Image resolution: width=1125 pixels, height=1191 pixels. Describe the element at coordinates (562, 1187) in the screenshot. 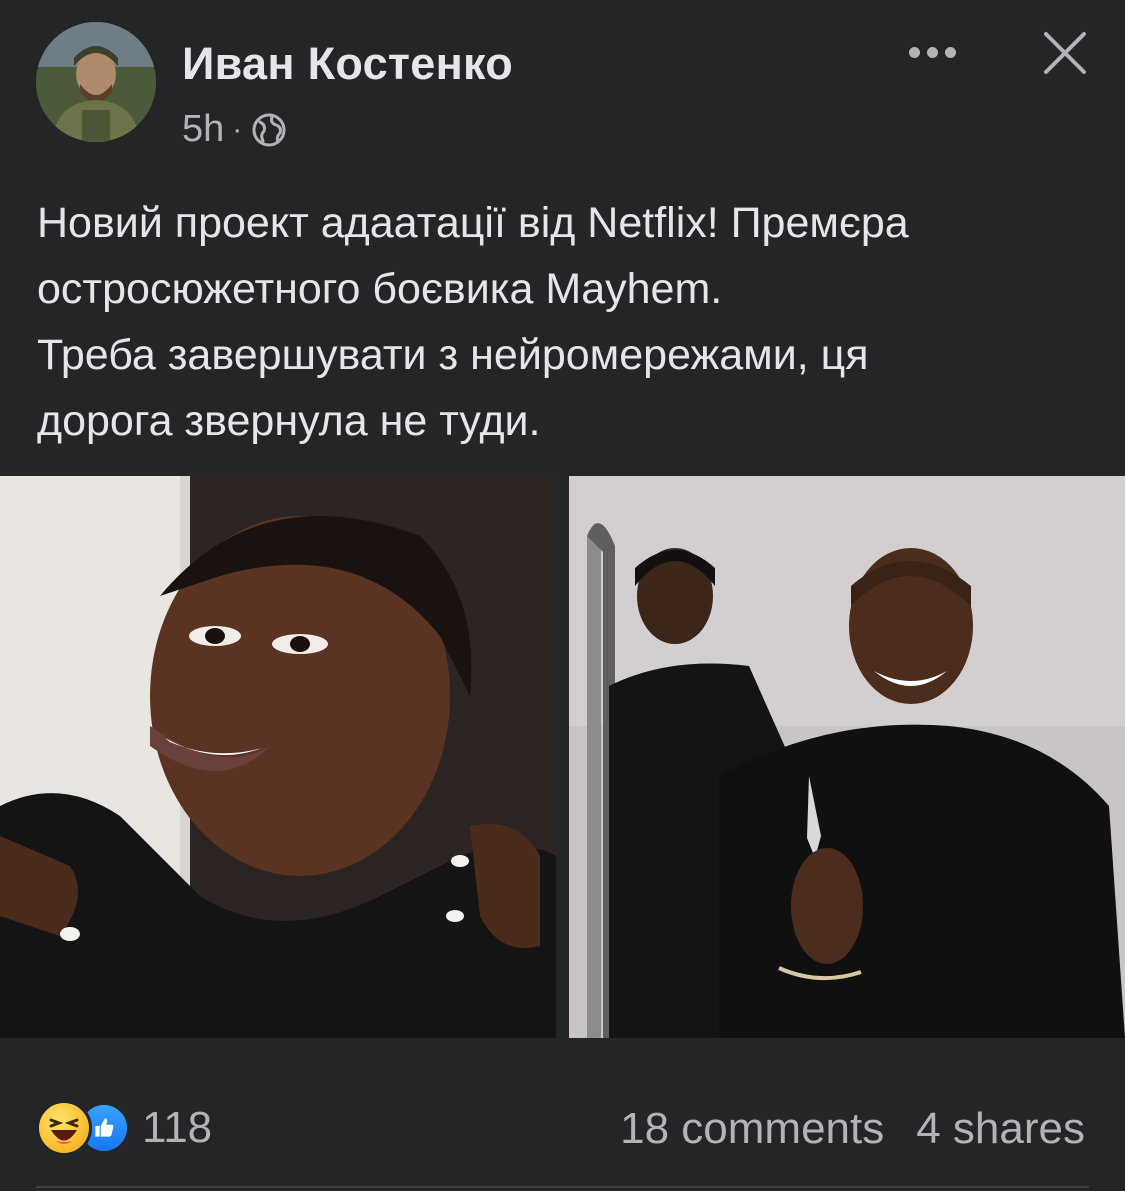

I see `divider` at that location.